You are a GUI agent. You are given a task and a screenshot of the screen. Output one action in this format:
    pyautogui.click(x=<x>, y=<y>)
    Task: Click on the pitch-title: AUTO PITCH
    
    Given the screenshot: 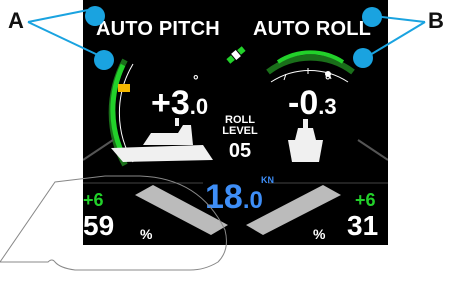 What is the action you would take?
    pyautogui.click(x=158, y=29)
    